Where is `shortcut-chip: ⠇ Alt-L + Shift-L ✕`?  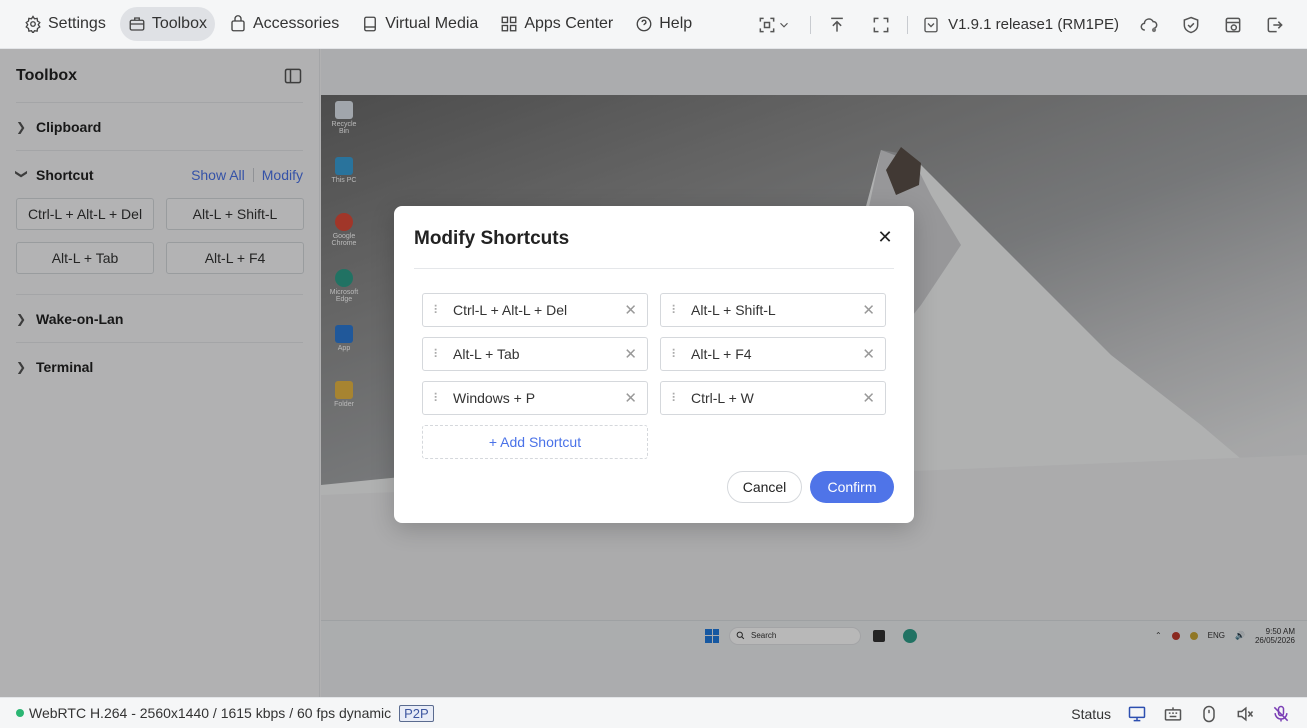
shortcut-chip: ⠇ Alt-L + Shift-L ✕ is located at coordinates (773, 310).